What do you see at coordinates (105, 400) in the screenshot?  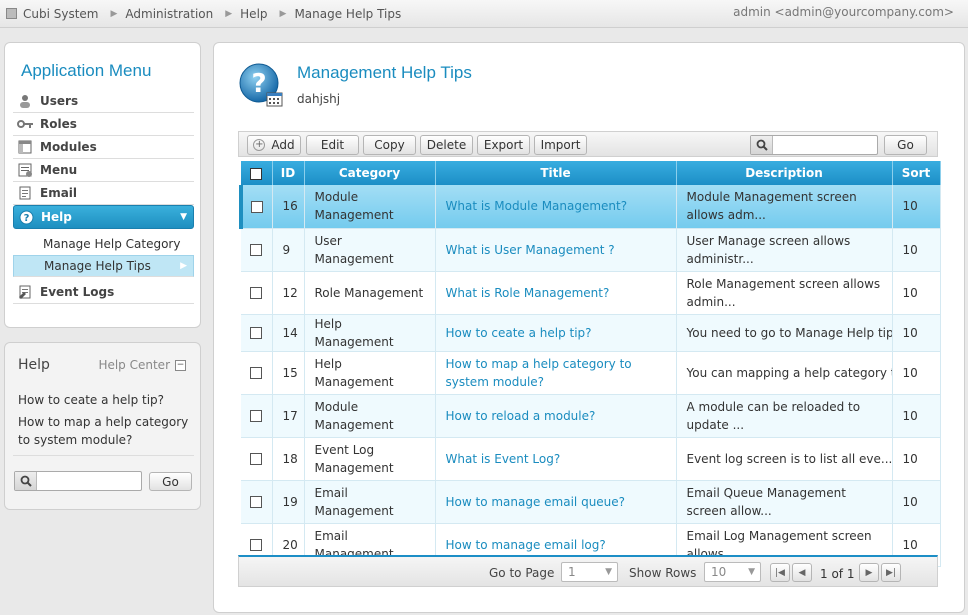 I see `help-link: How to ceate a help tip?` at bounding box center [105, 400].